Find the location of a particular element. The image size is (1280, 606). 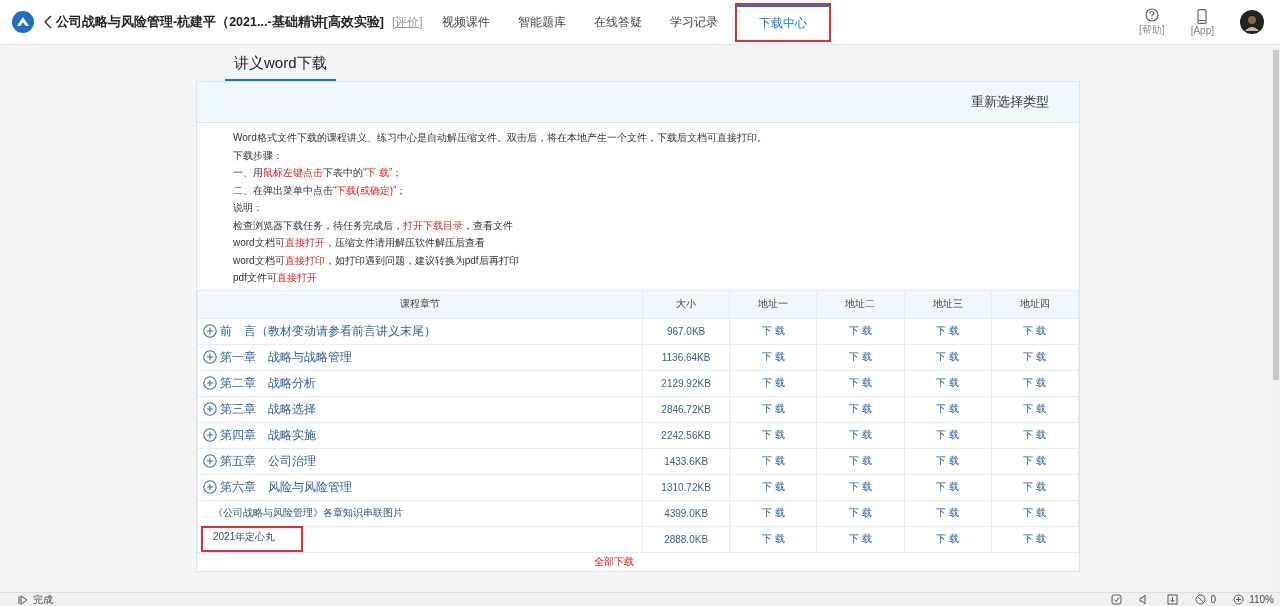

nav-tab: 下载中心 is located at coordinates (782, 22).